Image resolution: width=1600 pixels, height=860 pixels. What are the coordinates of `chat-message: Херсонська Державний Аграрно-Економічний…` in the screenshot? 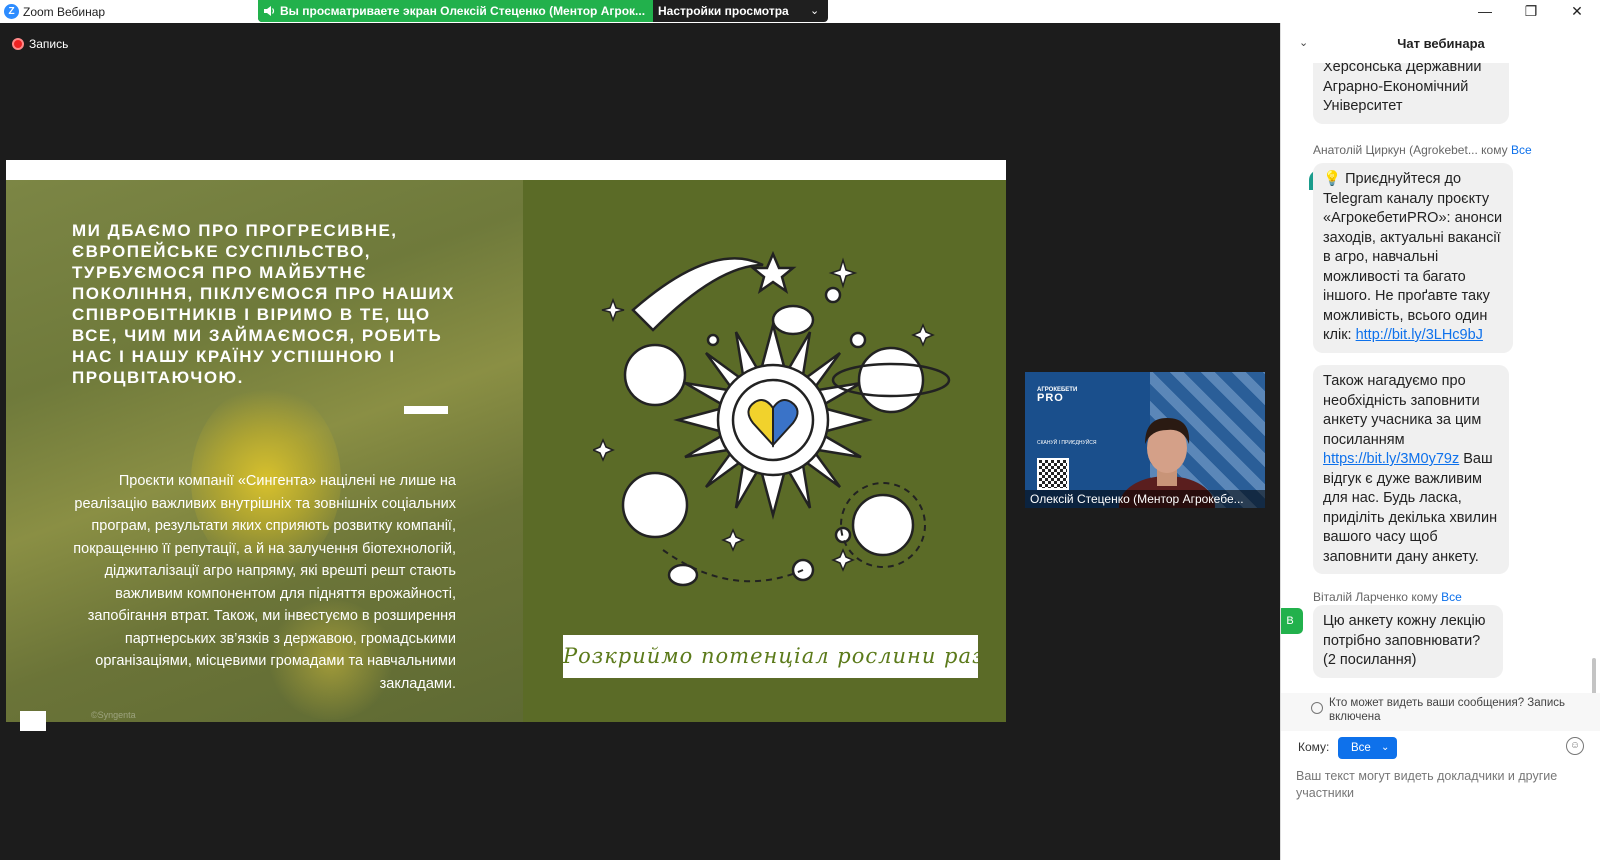 It's located at (1411, 93).